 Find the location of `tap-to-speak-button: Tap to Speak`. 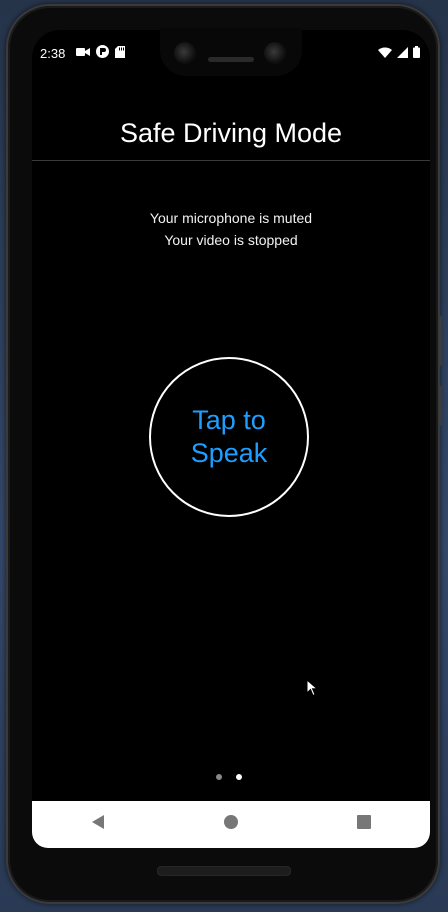

tap-to-speak-button: Tap to Speak is located at coordinates (229, 437).